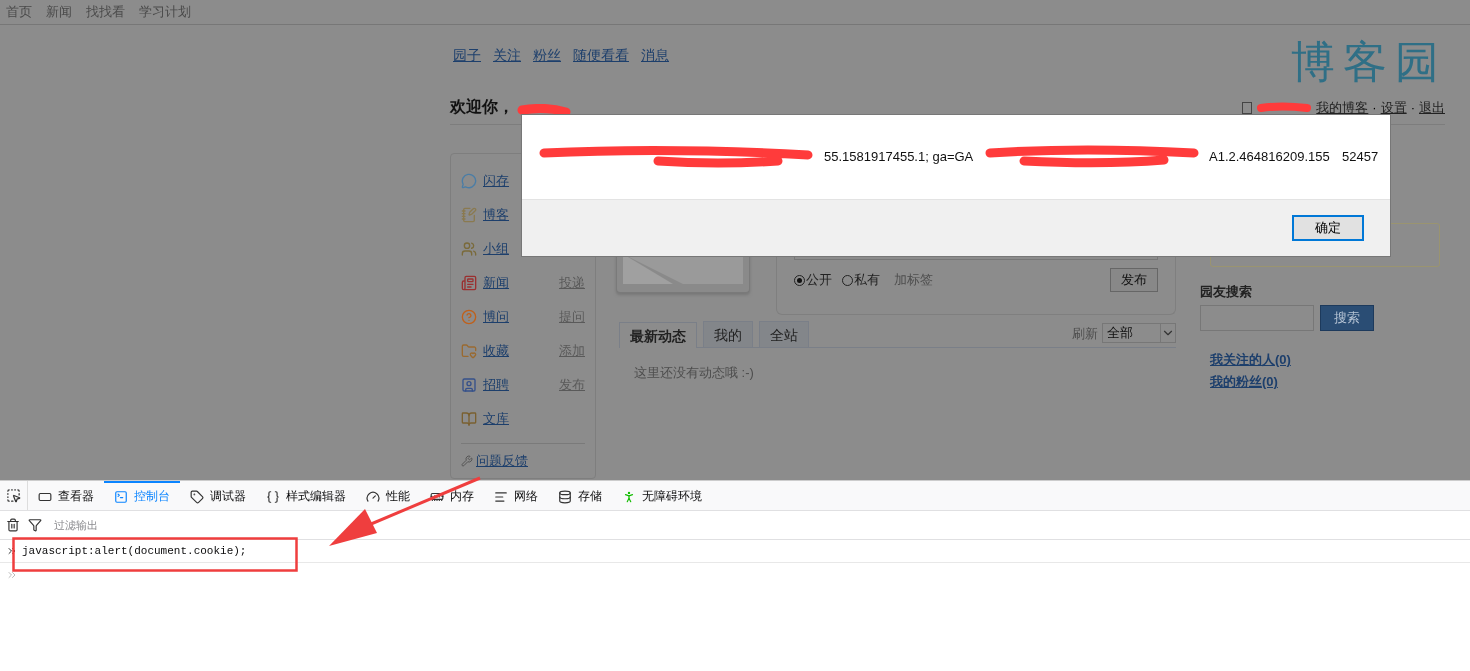 This screenshot has width=1470, height=671. What do you see at coordinates (1342, 107) in the screenshot?
I see `user-link: 我的博客` at bounding box center [1342, 107].